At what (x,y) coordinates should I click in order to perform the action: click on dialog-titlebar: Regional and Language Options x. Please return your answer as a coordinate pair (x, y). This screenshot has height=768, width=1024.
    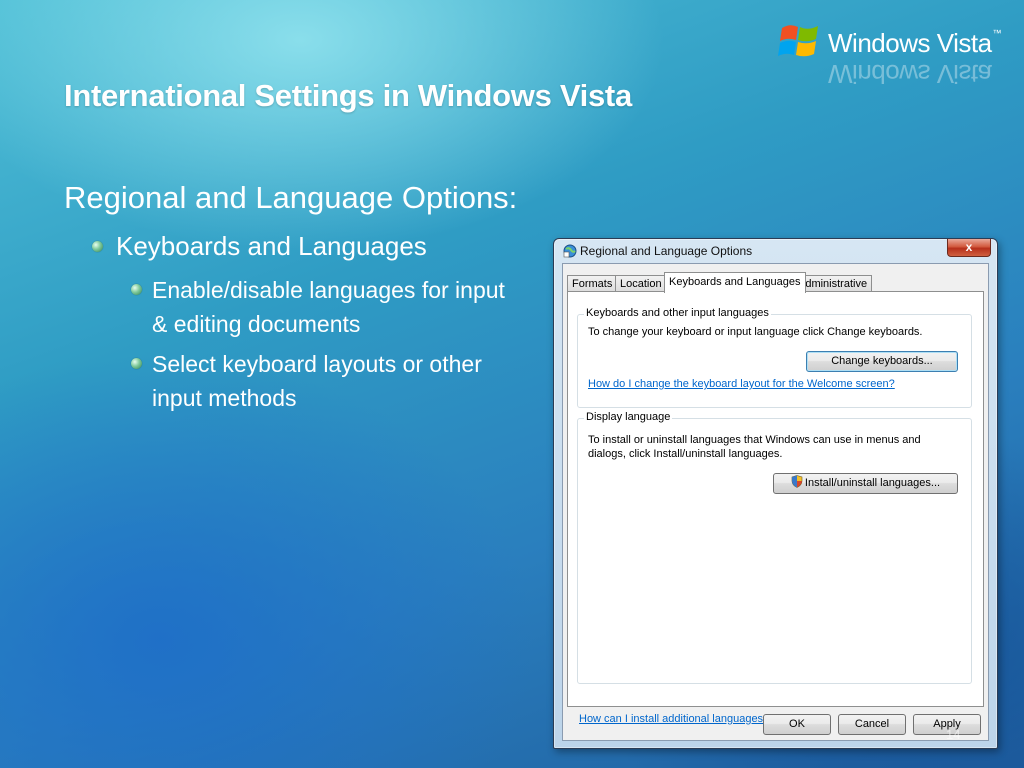
    Looking at the image, I should click on (775, 251).